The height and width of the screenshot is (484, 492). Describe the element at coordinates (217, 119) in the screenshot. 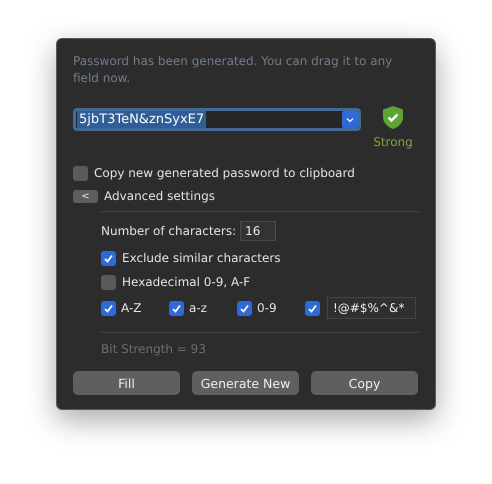

I see `password-field: 5jbT3TeN&znSyxE7` at that location.